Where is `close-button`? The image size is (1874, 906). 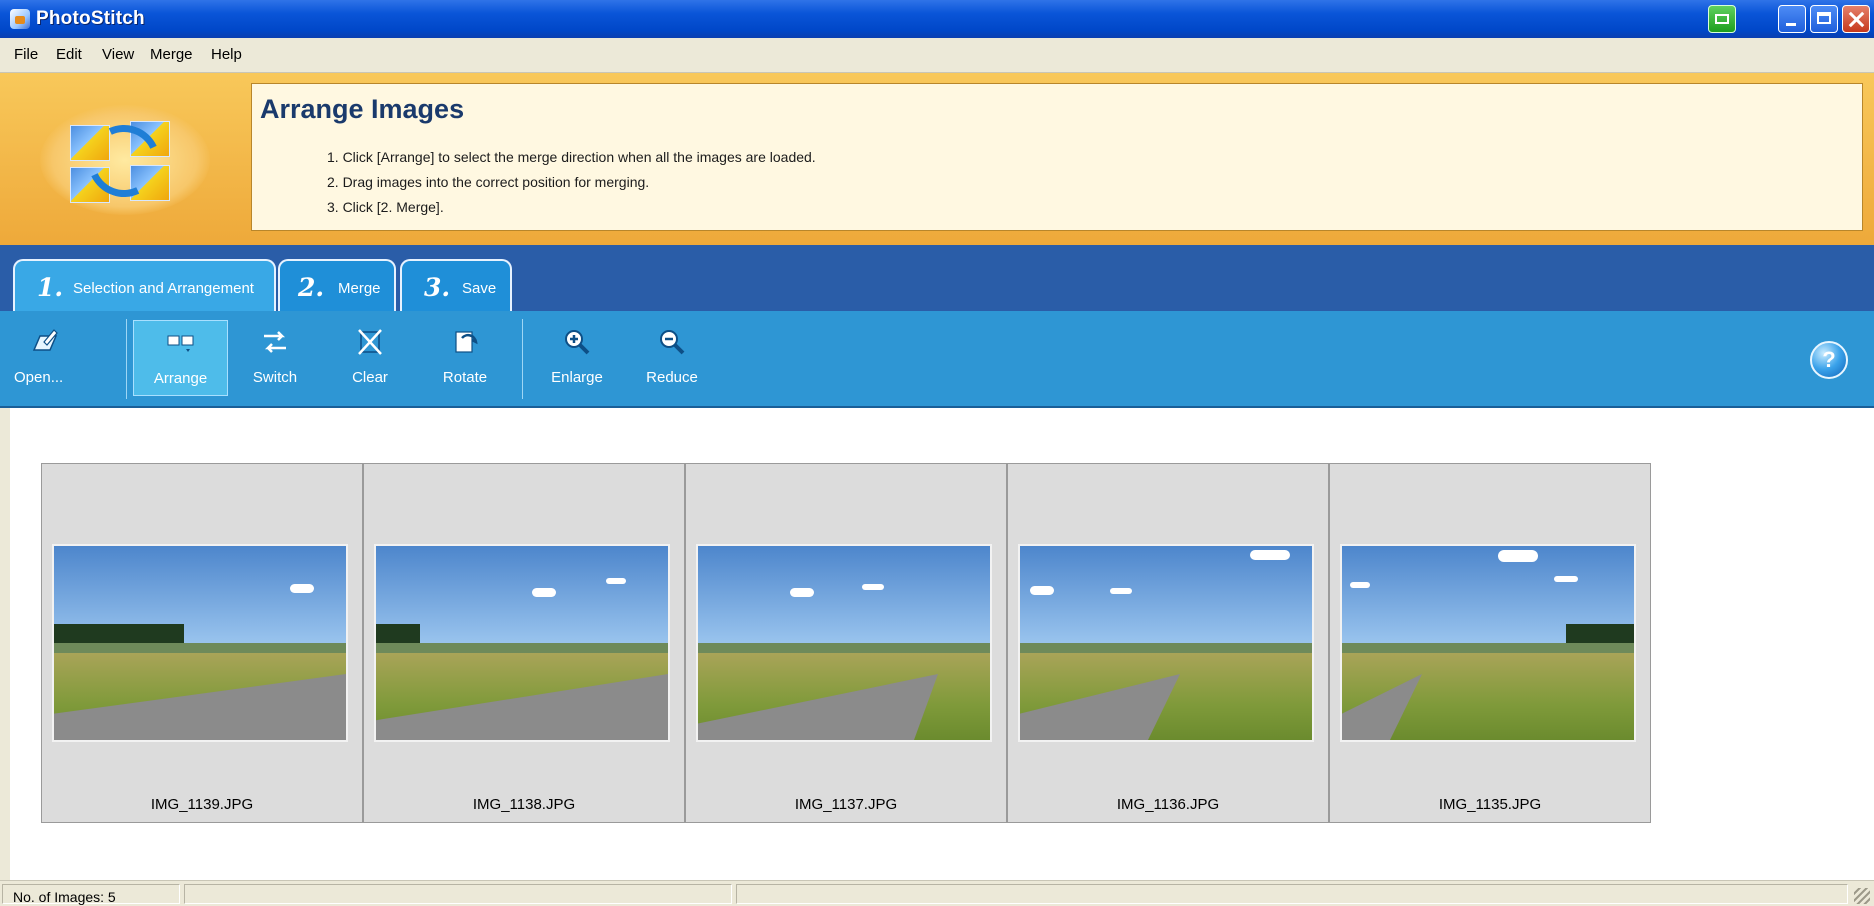 close-button is located at coordinates (1856, 19).